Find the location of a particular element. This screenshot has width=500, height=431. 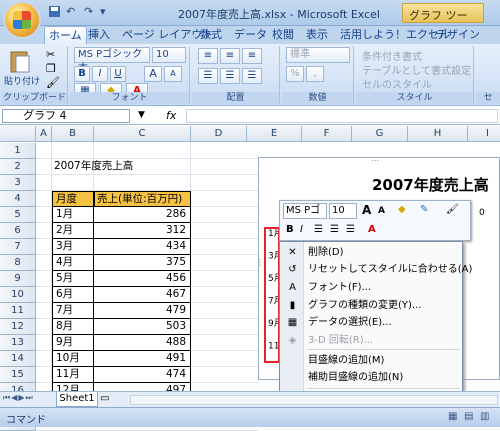

tab-formulas: 数式 is located at coordinates (211, 35).